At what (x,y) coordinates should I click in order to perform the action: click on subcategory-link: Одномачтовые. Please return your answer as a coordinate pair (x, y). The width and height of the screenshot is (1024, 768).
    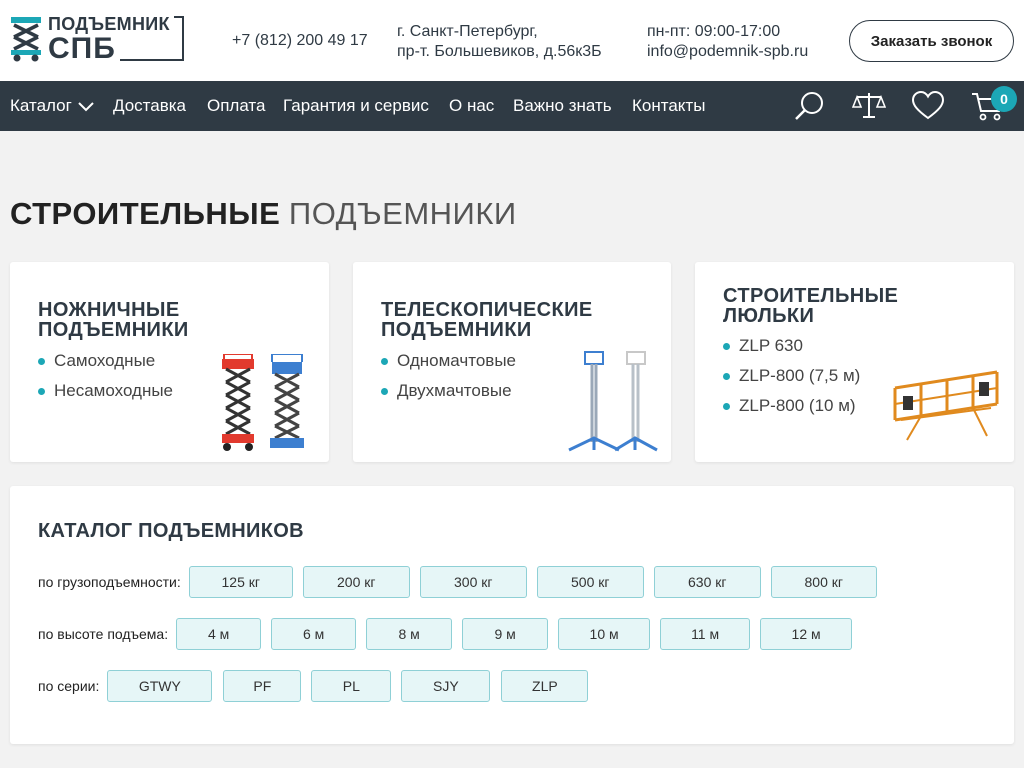
    Looking at the image, I should click on (448, 361).